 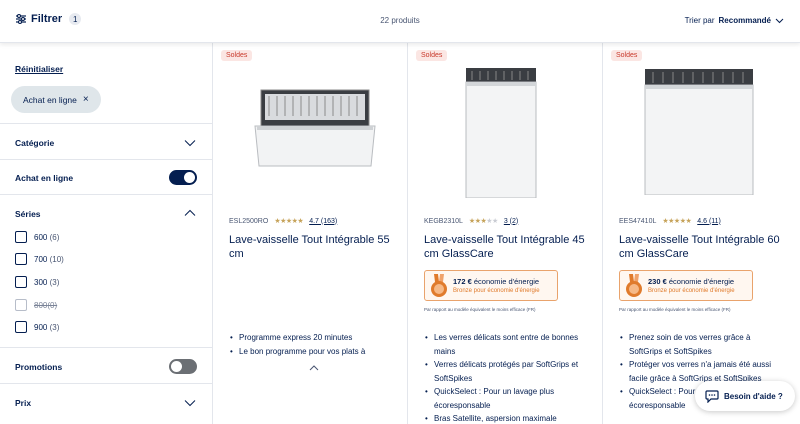 I want to click on feature-item: Le bon programme pour vos plats à, so click(x=309, y=352).